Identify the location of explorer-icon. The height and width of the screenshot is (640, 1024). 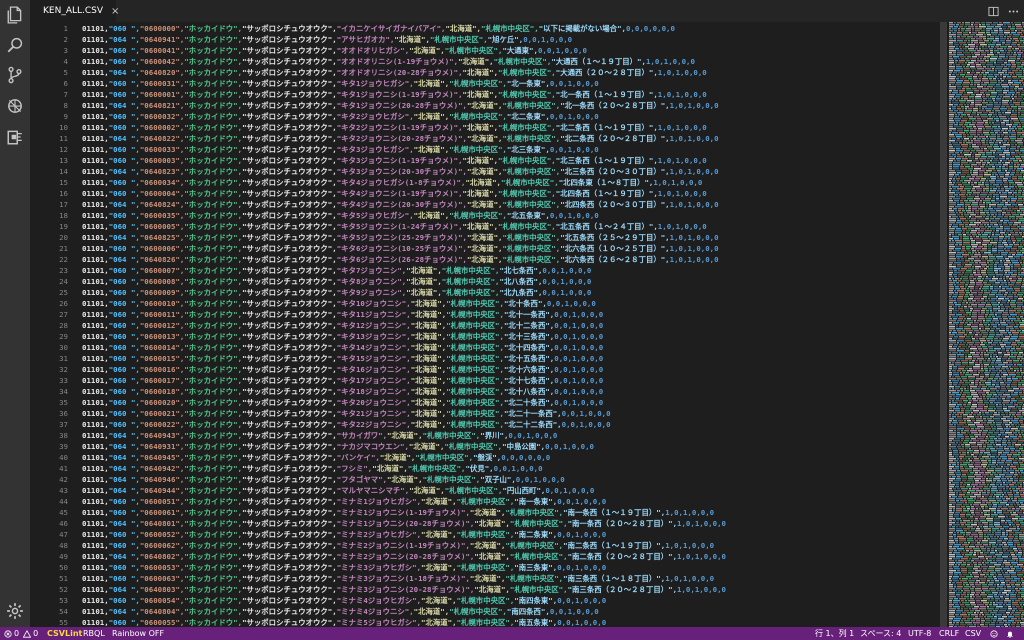
(15, 15).